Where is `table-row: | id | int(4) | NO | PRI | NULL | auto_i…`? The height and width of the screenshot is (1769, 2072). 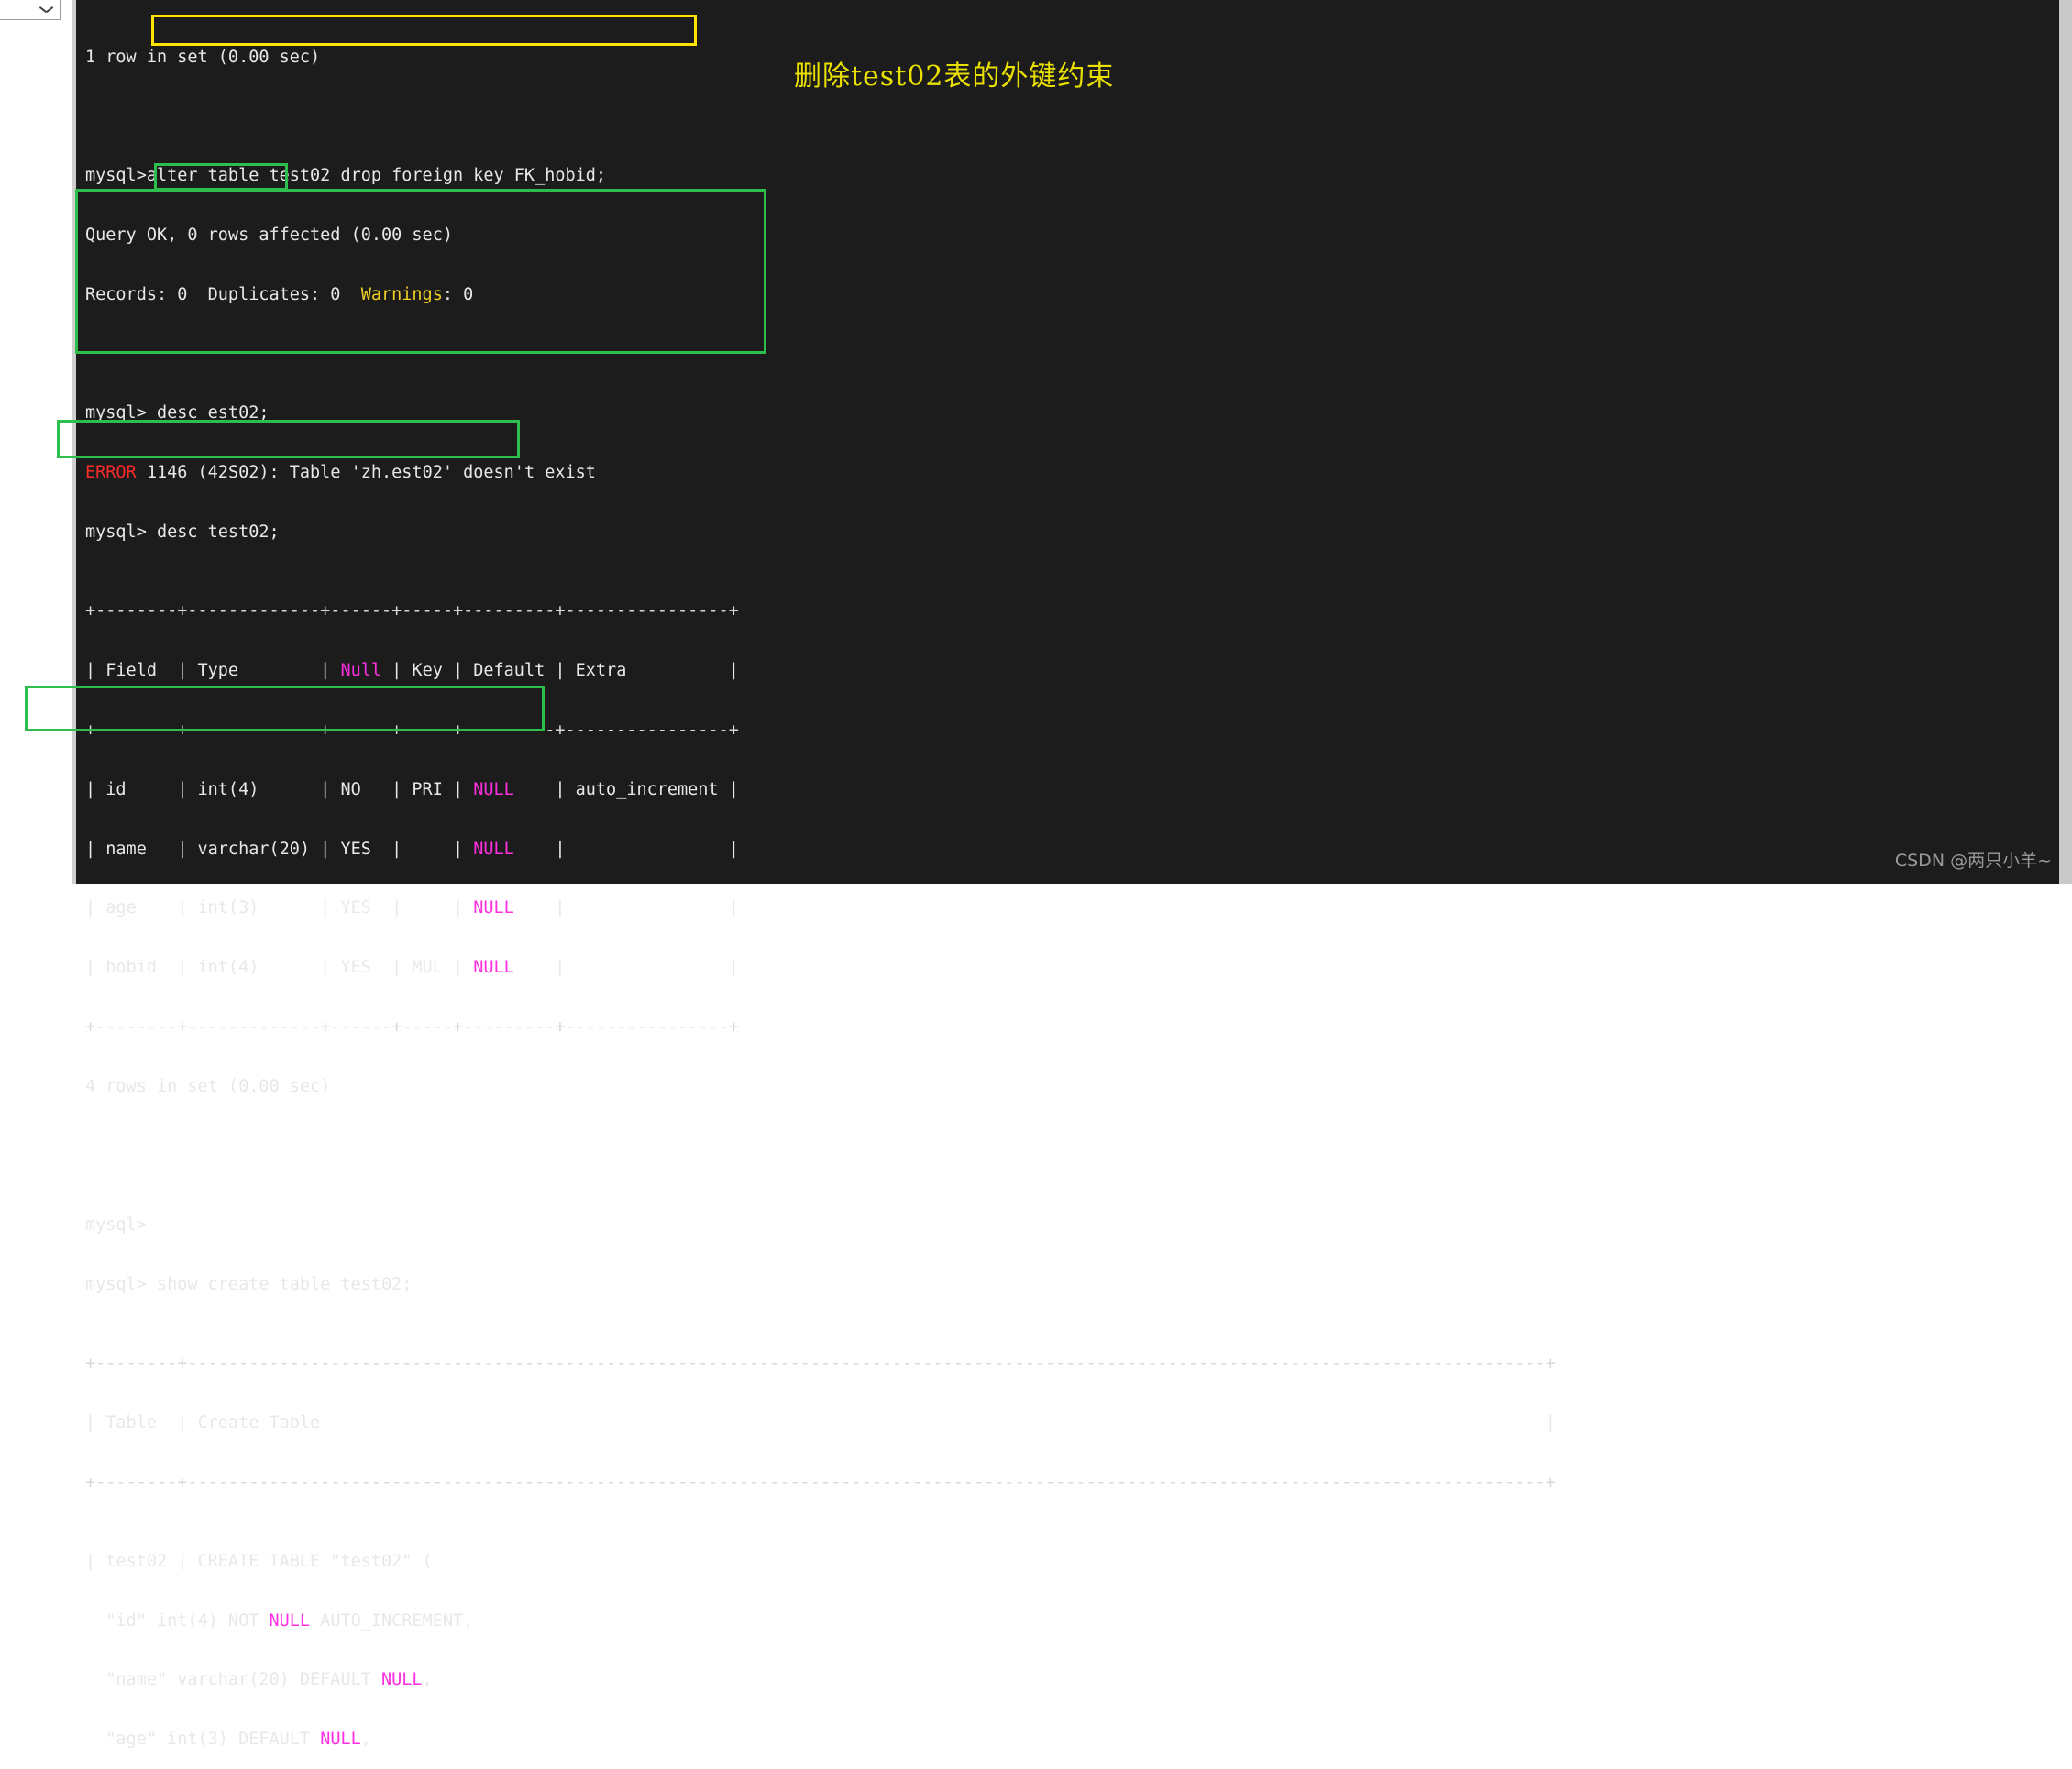 table-row: | id | int(4) | NO | PRI | NULL | auto_i… is located at coordinates (816, 790).